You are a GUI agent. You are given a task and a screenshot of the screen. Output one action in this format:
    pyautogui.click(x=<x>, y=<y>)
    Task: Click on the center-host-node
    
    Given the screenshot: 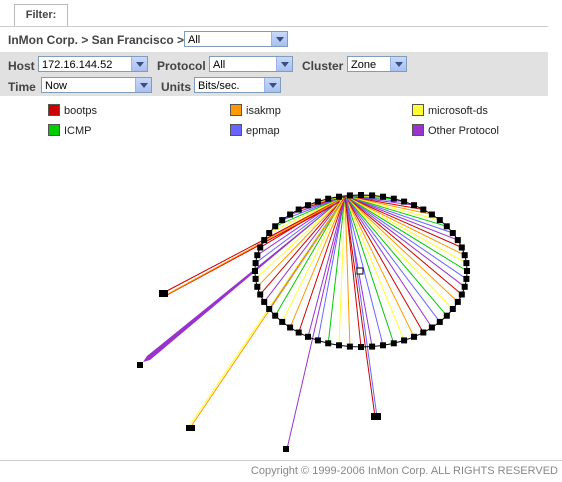 What is the action you would take?
    pyautogui.click(x=360, y=271)
    